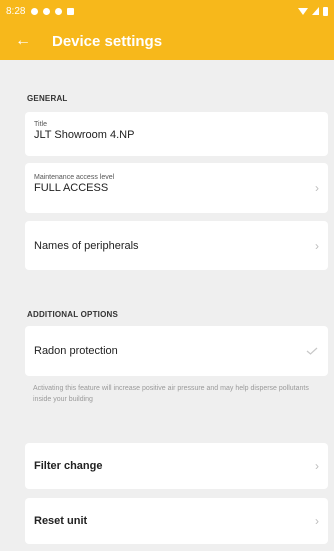 This screenshot has width=334, height=551. I want to click on arrow-left-icon: ←, so click(23, 41).